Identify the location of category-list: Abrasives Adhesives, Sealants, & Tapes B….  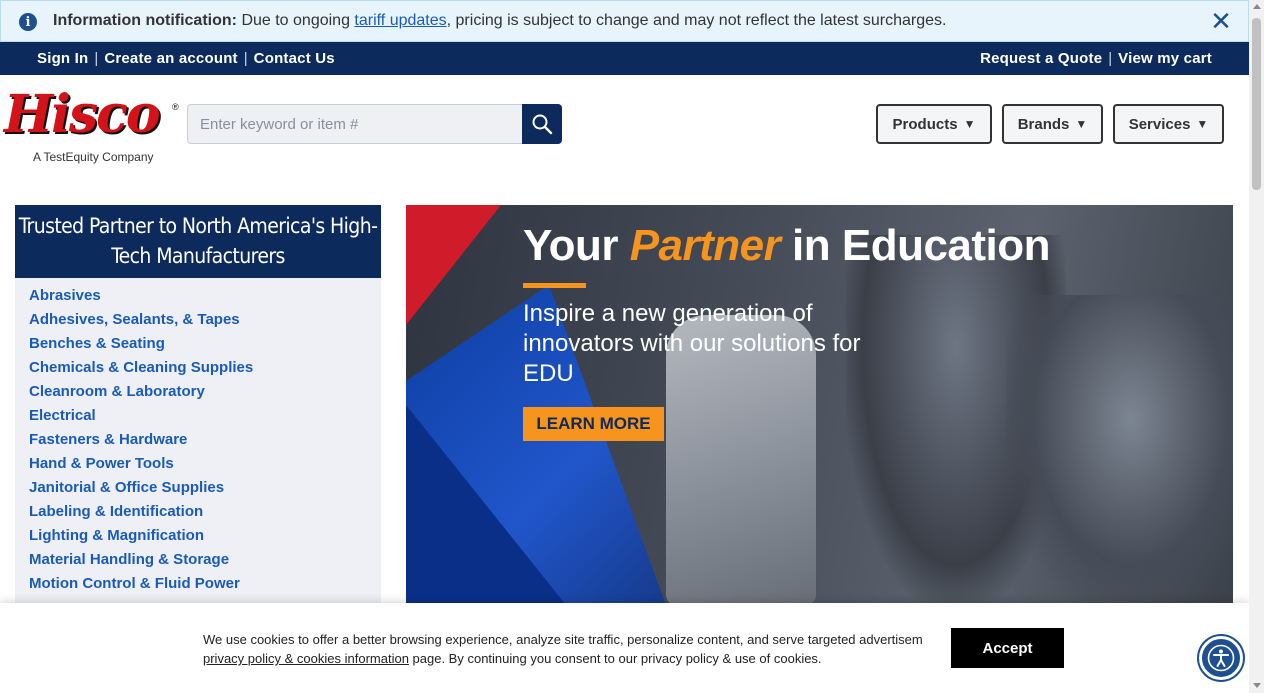
(141, 443).